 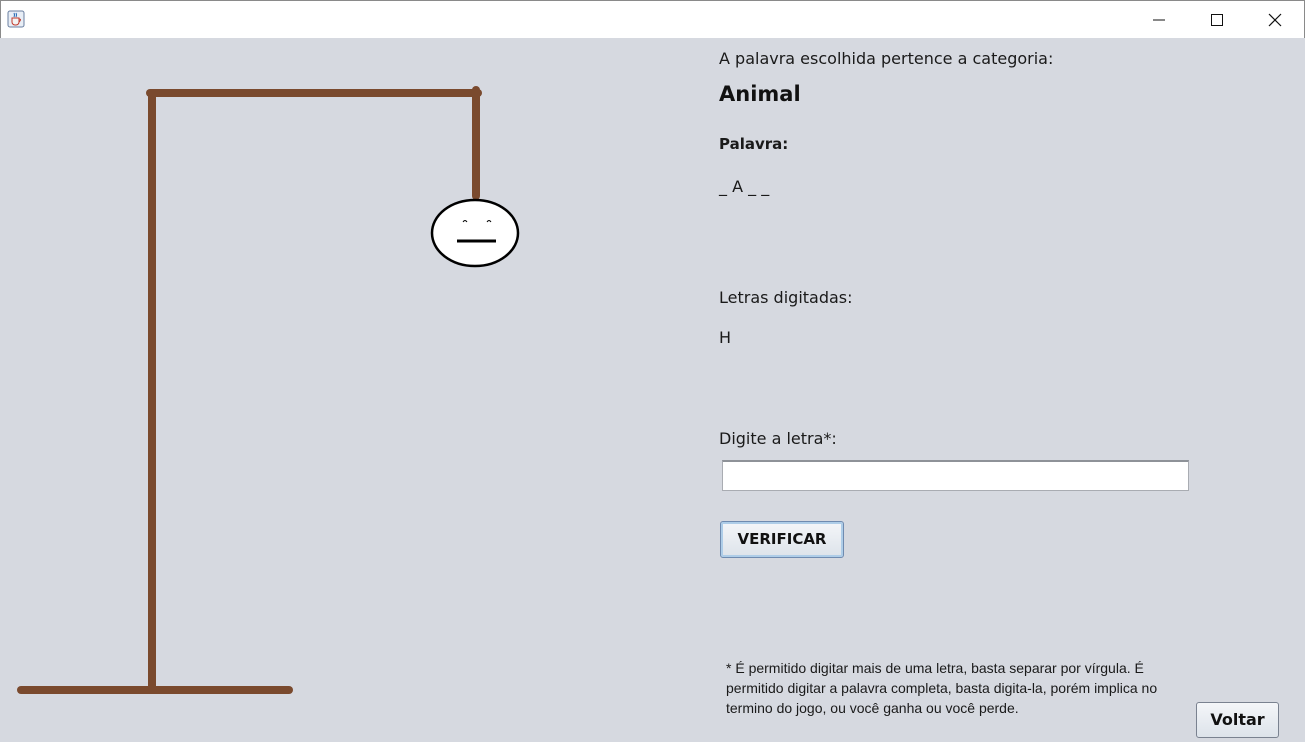 What do you see at coordinates (1237, 720) in the screenshot?
I see `back-button: Voltar` at bounding box center [1237, 720].